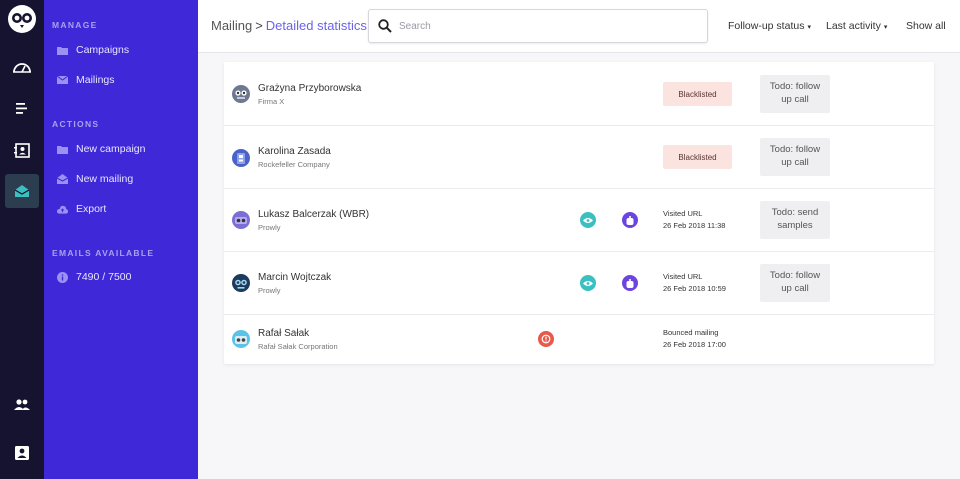 This screenshot has height=479, width=960. What do you see at coordinates (62, 179) in the screenshot?
I see `open-mail-icon` at bounding box center [62, 179].